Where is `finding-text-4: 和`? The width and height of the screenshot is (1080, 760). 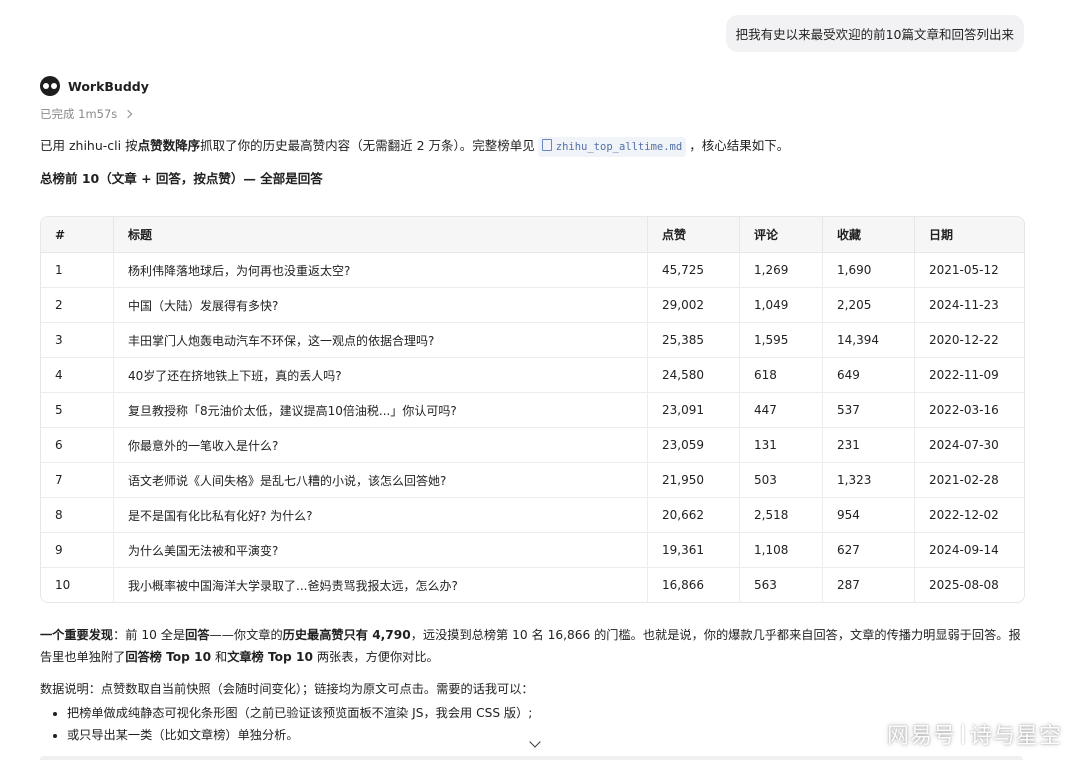
finding-text-4: 和 is located at coordinates (219, 657).